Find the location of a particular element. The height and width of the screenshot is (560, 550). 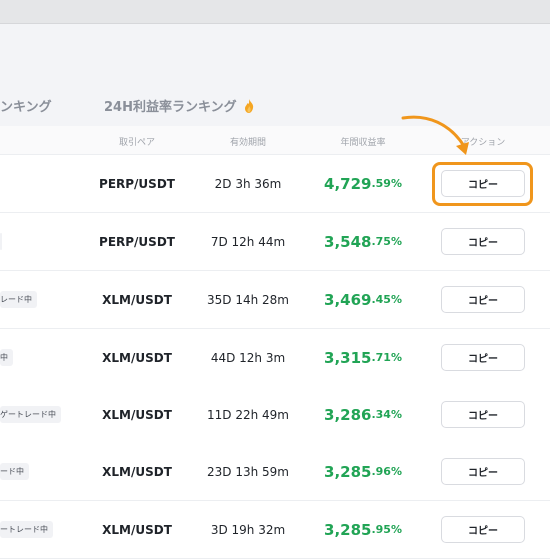

duration-cell: 7D 12h 44m is located at coordinates (248, 241).